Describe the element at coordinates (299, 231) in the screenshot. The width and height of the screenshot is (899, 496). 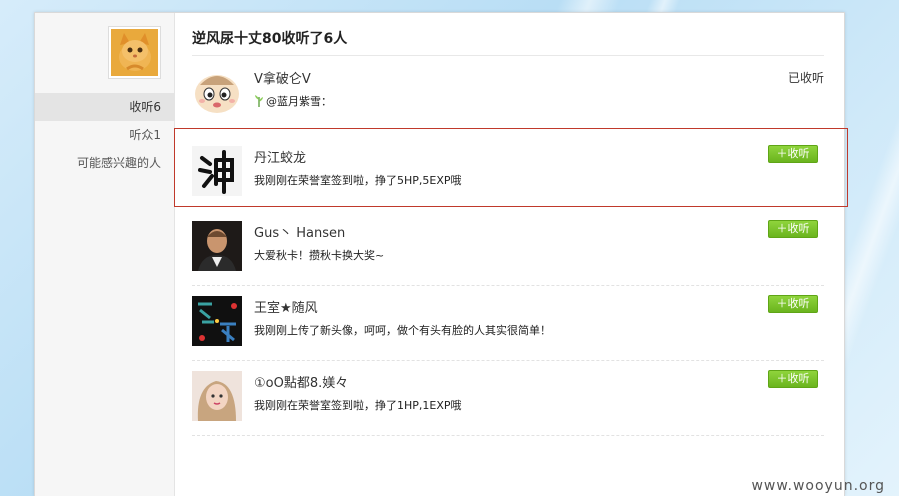
I see `user-name: Gus丶 Hansen` at that location.